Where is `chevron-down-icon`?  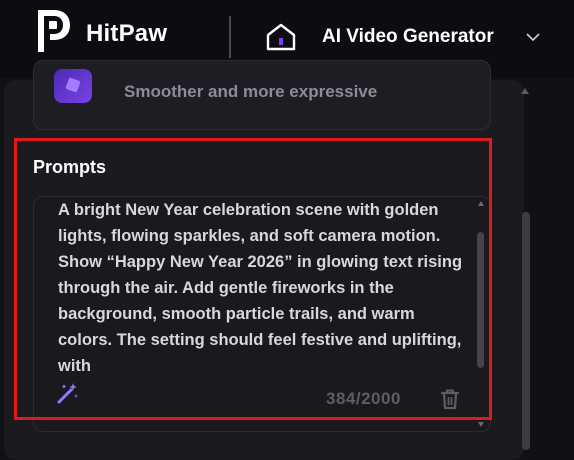
chevron-down-icon is located at coordinates (533, 37).